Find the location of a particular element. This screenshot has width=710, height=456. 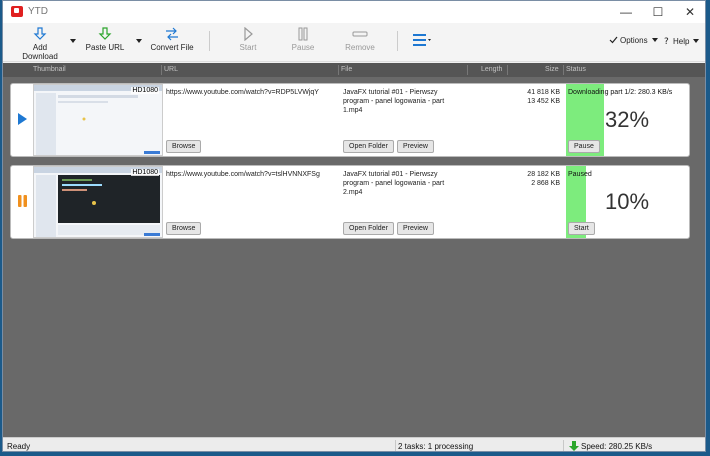

view-list-button is located at coordinates (422, 49).